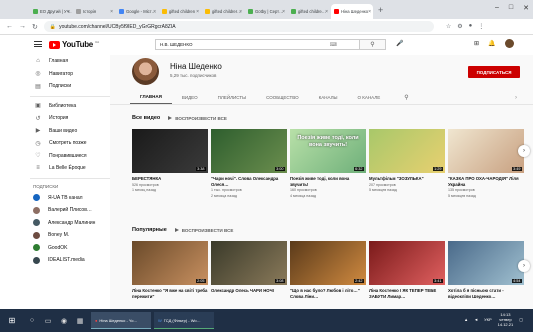  What do you see at coordinates (35, 27) in the screenshot?
I see `reload-icon: ↻` at bounding box center [35, 27].